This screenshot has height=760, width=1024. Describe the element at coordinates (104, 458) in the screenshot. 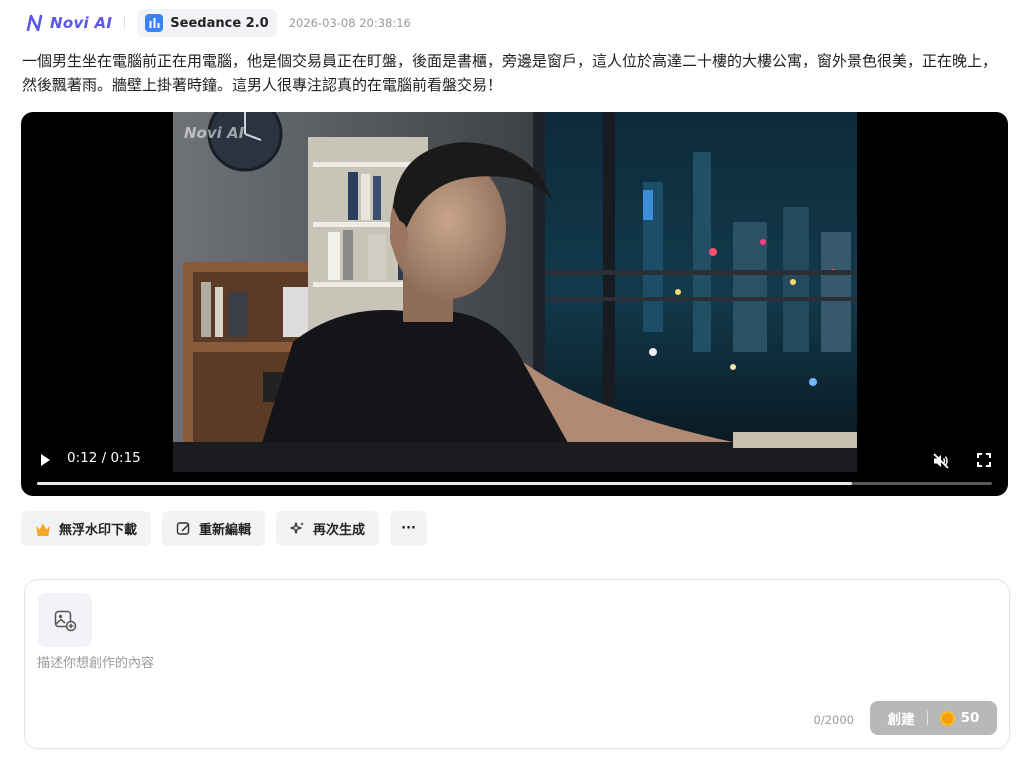

I see `video-time: 0:12 / 0:15` at that location.